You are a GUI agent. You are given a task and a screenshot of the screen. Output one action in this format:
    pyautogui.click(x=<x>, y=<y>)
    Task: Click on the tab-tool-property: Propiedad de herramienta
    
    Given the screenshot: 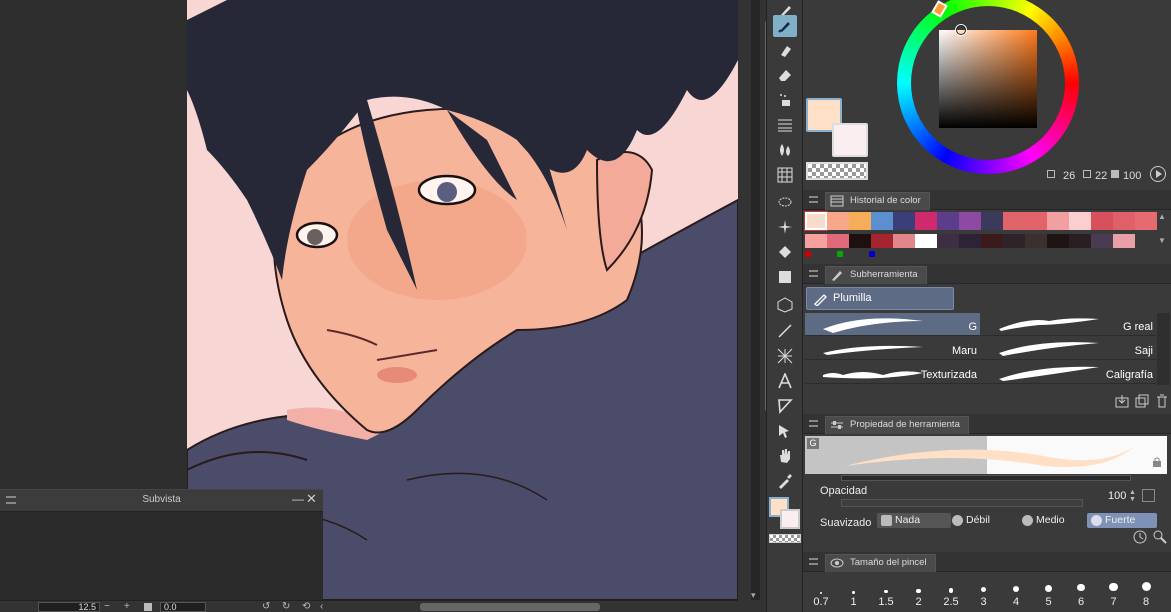 What is the action you would take?
    pyautogui.click(x=897, y=425)
    